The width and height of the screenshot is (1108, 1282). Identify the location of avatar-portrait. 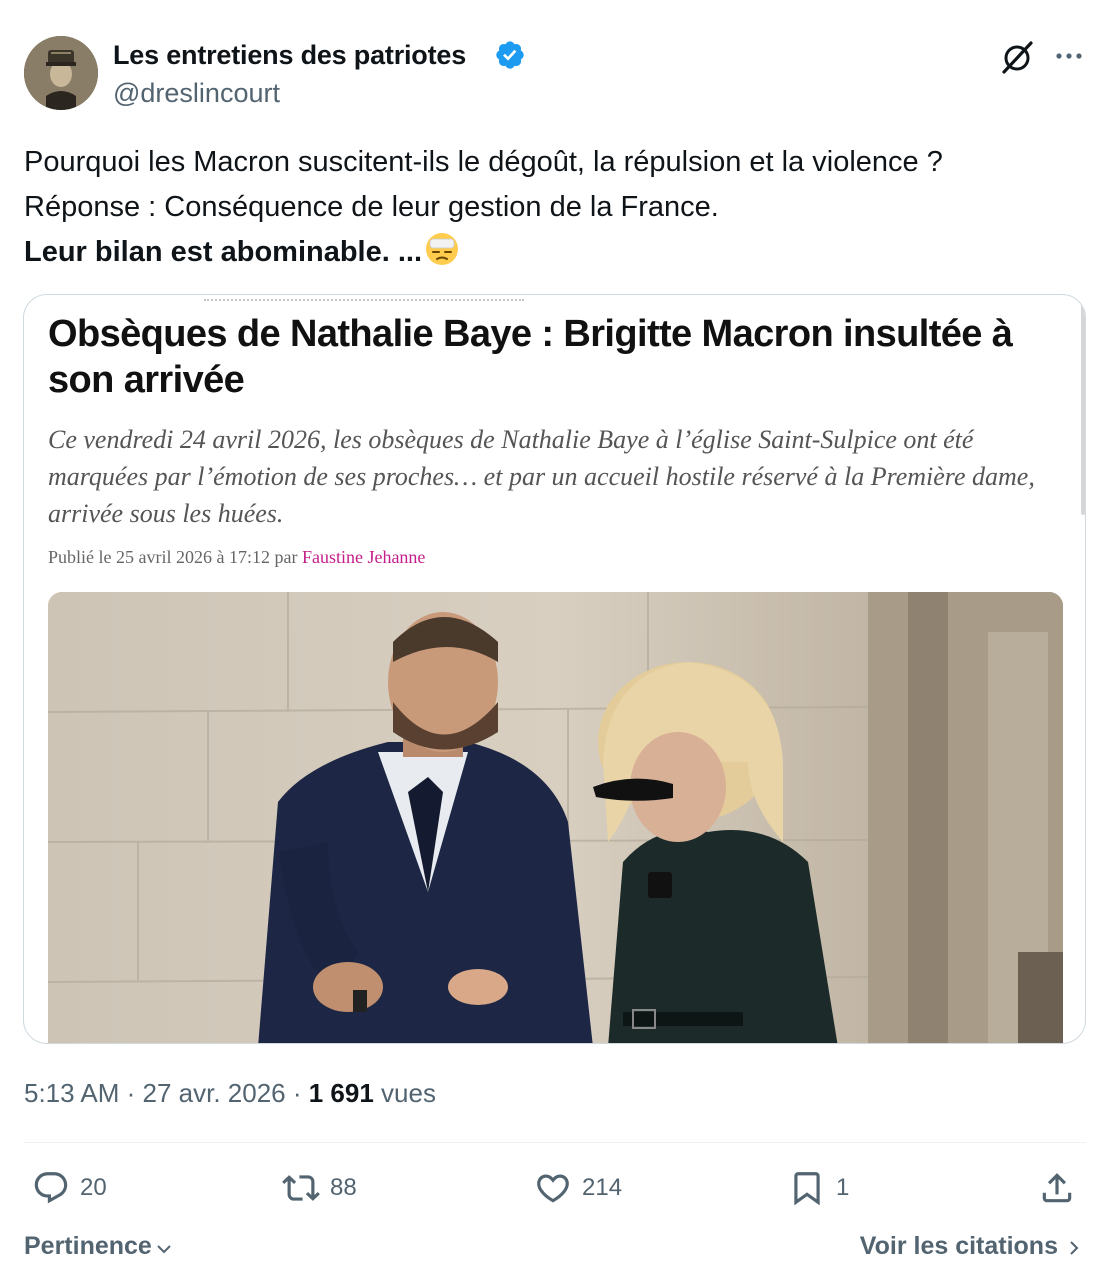
(61, 73).